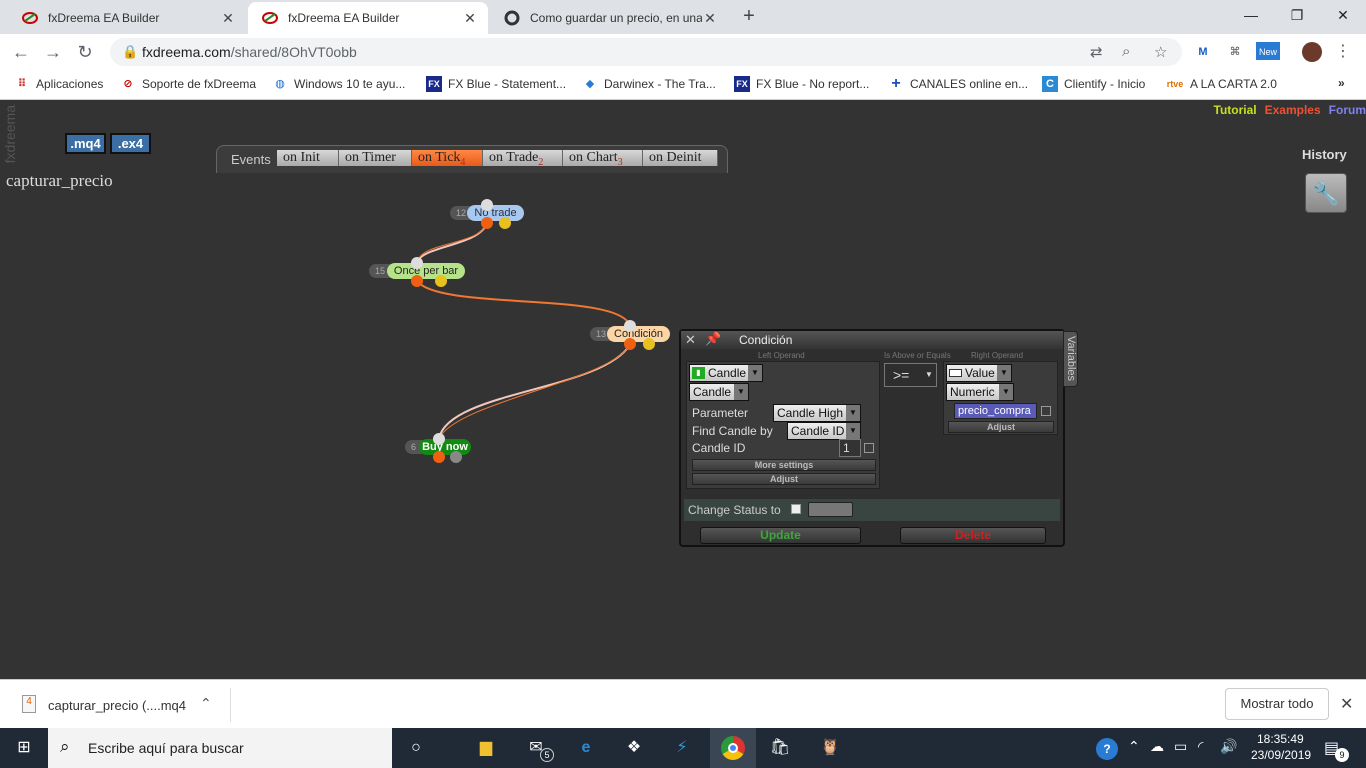 This screenshot has height=768, width=1366. Describe the element at coordinates (980, 392) in the screenshot. I see `right-sub-select: Numeric ▼` at that location.